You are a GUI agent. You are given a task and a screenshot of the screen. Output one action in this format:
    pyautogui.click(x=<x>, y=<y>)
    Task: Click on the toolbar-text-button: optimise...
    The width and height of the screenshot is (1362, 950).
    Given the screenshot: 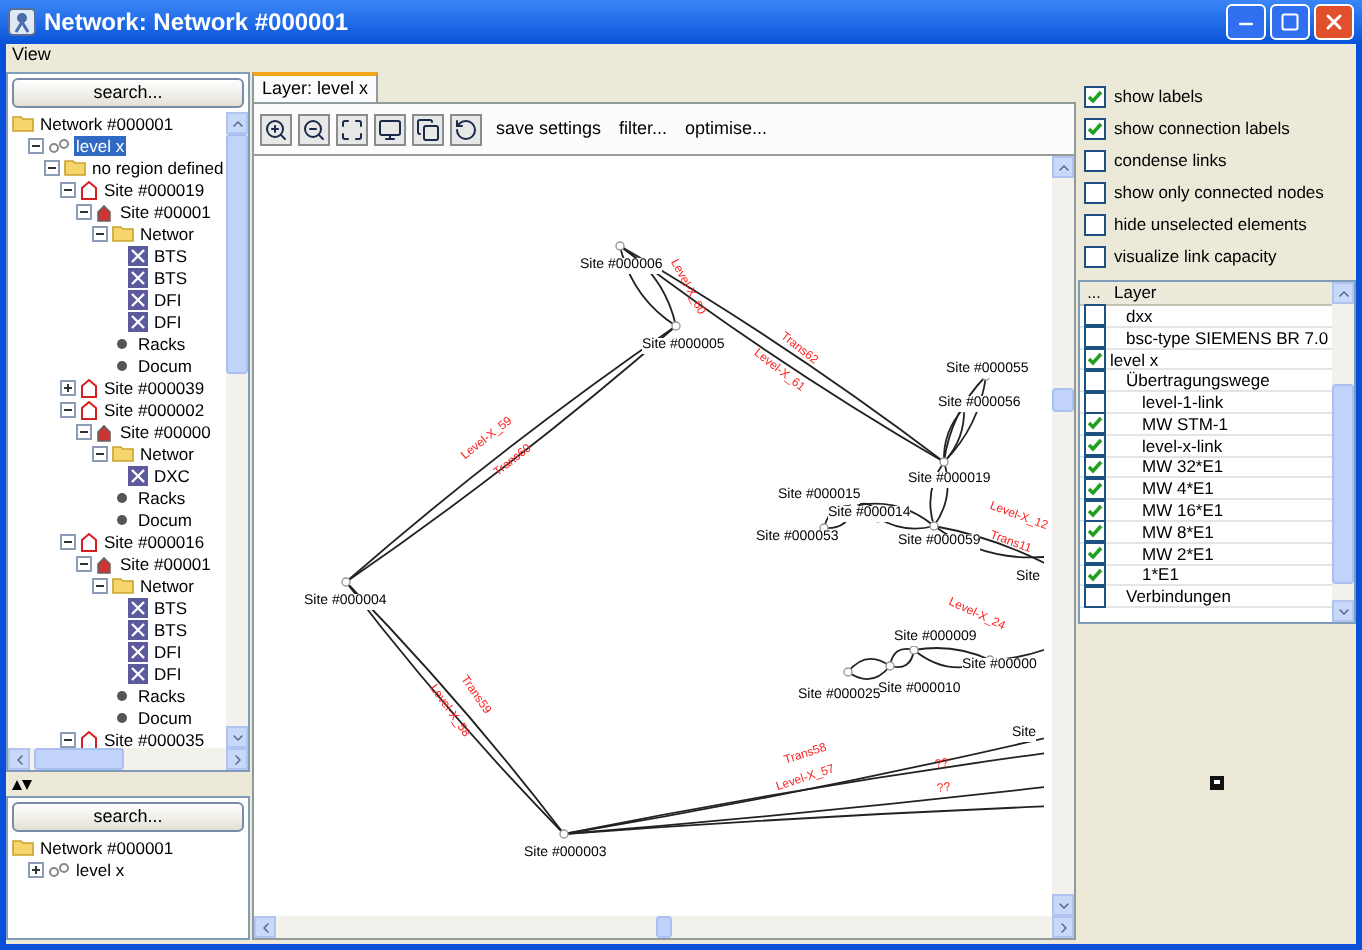 What is the action you would take?
    pyautogui.click(x=726, y=129)
    